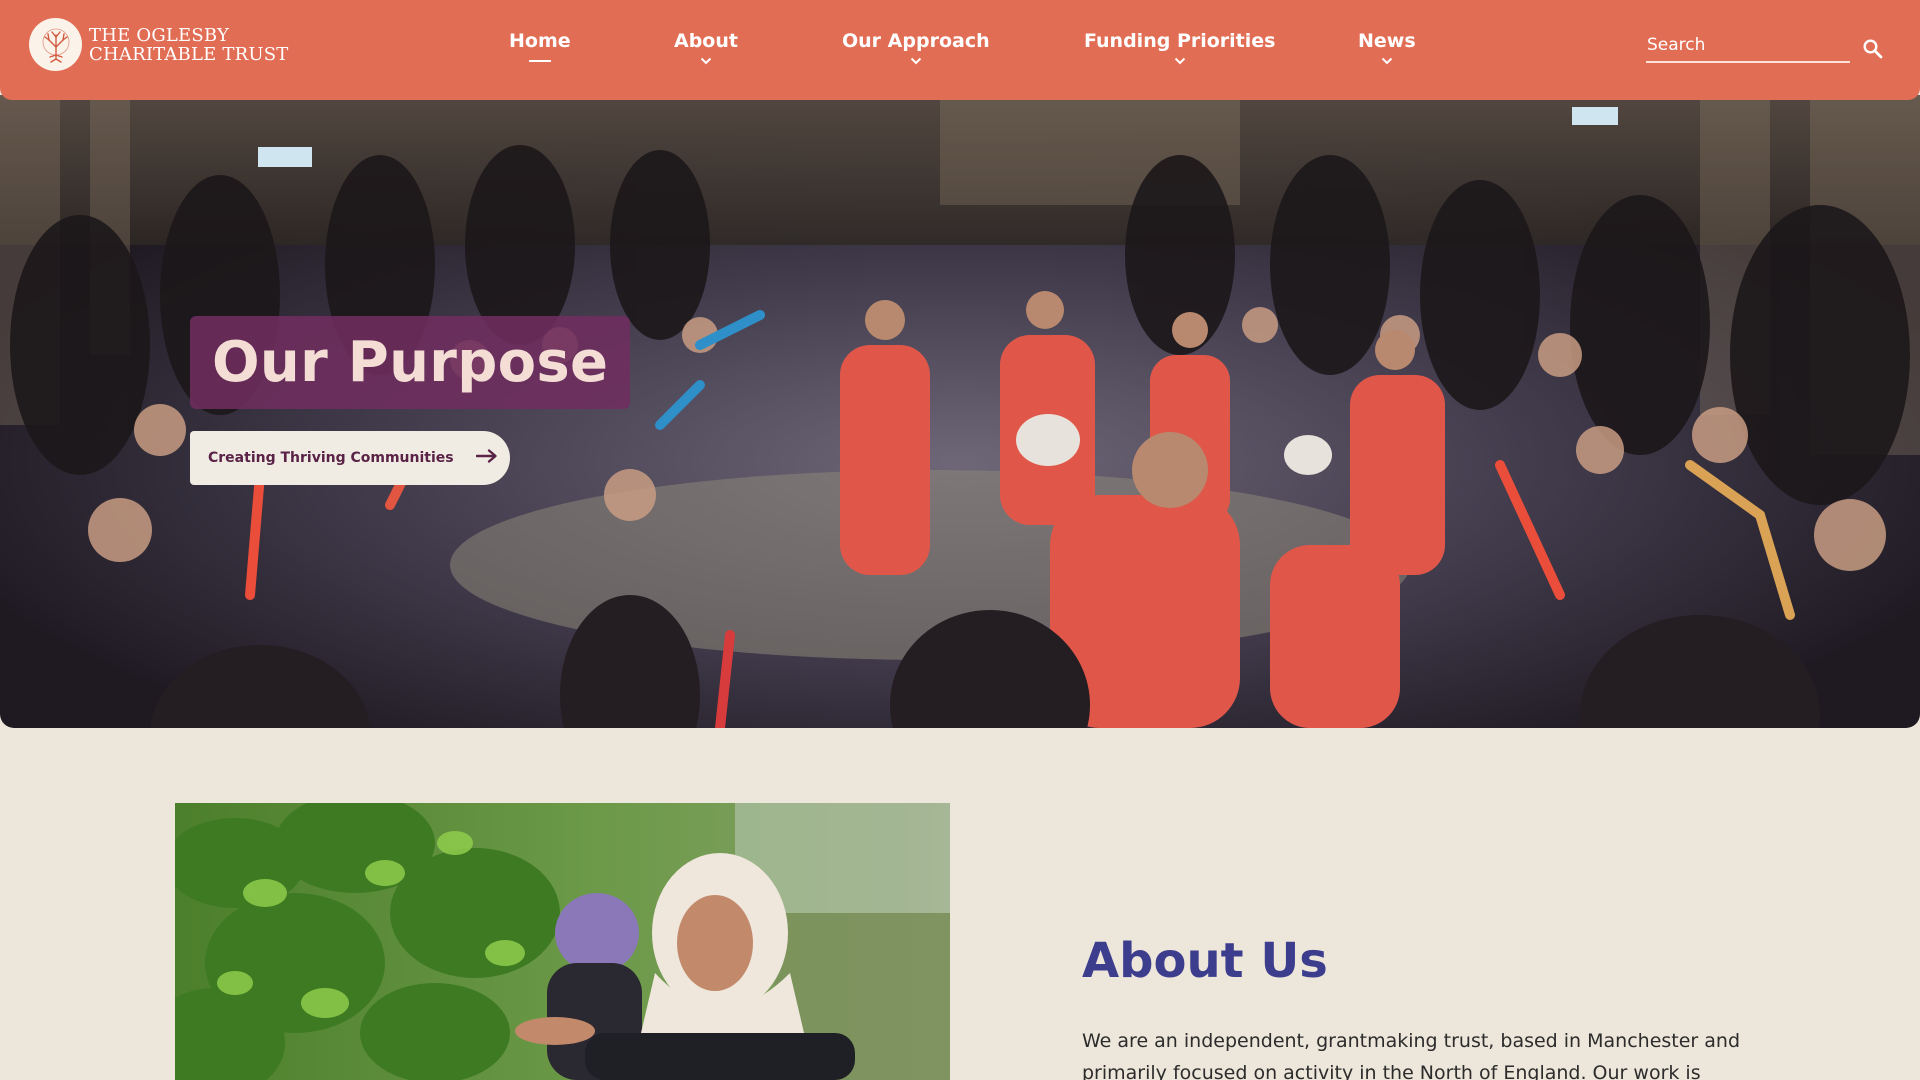 This screenshot has height=1080, width=1920. I want to click on site-logo: THE OGLESBY CHARITABLE TRUST, so click(158, 44).